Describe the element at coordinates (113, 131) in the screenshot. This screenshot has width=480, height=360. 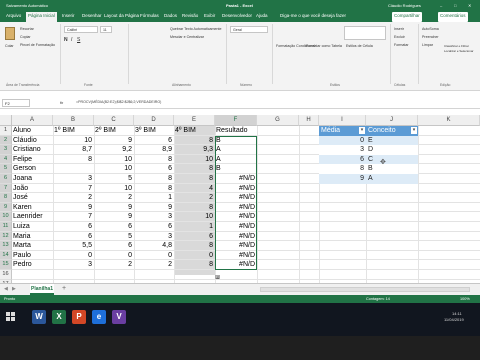
I see `cell-c1: 2º BIM` at that location.